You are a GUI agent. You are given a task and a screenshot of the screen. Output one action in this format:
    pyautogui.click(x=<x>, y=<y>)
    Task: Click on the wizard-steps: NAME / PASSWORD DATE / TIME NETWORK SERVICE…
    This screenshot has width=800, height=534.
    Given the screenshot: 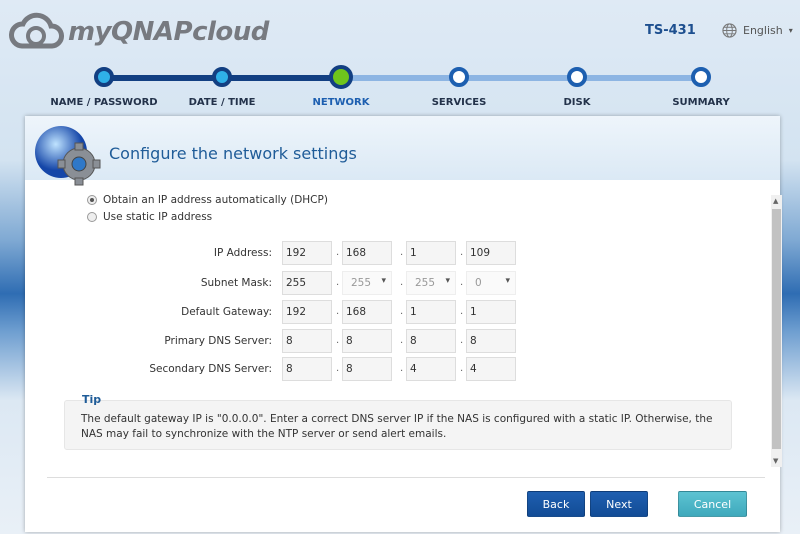 What is the action you would take?
    pyautogui.click(x=400, y=85)
    